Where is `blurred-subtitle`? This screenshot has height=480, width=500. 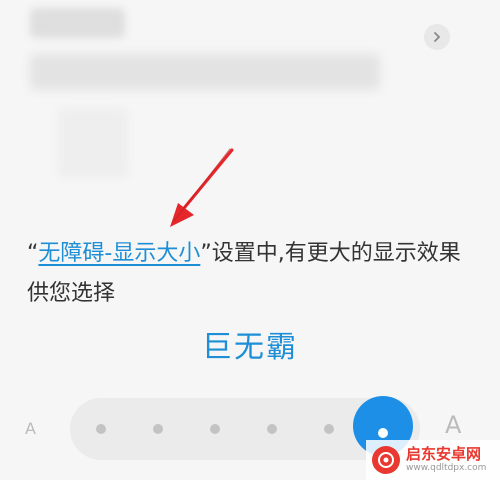 blurred-subtitle is located at coordinates (205, 72).